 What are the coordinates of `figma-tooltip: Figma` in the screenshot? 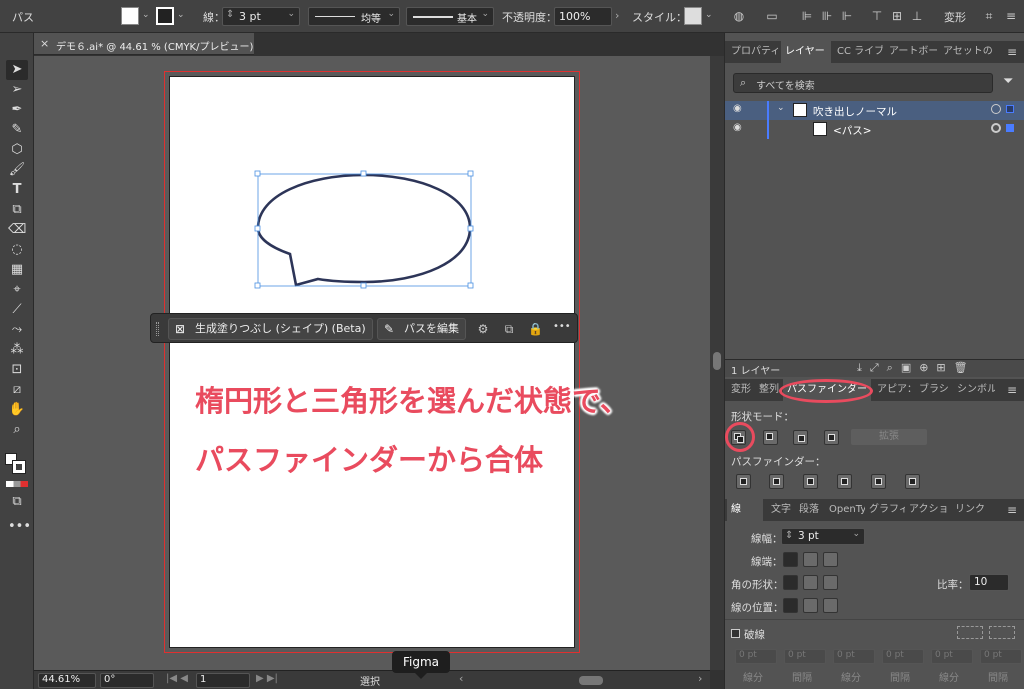 It's located at (421, 662).